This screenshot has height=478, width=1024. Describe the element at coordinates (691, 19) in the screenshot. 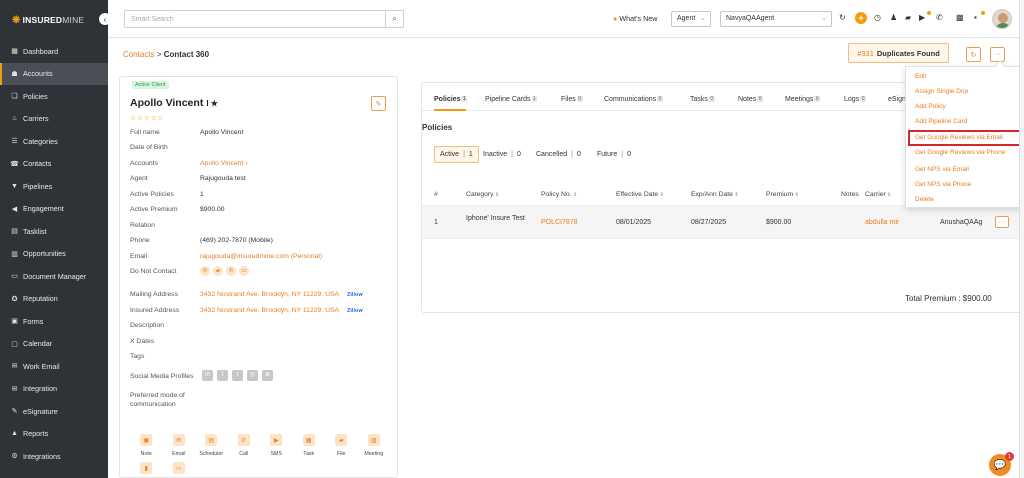

I see `role-select: Agent ⌄` at that location.